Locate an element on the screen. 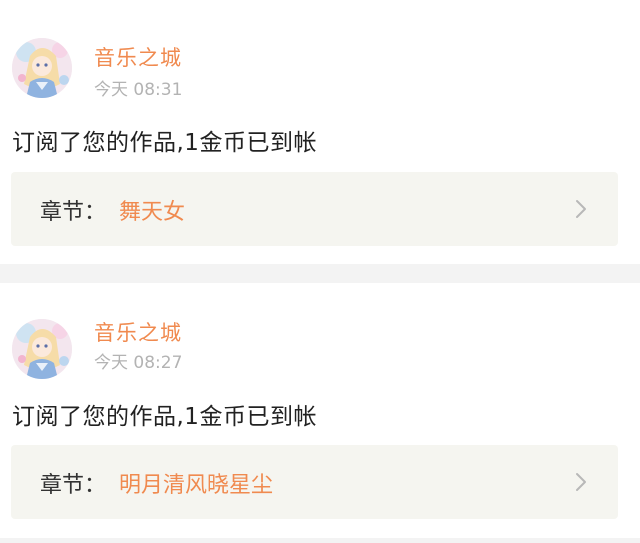  chapter-link: 章节： 明月清风晓星尘 is located at coordinates (314, 482).